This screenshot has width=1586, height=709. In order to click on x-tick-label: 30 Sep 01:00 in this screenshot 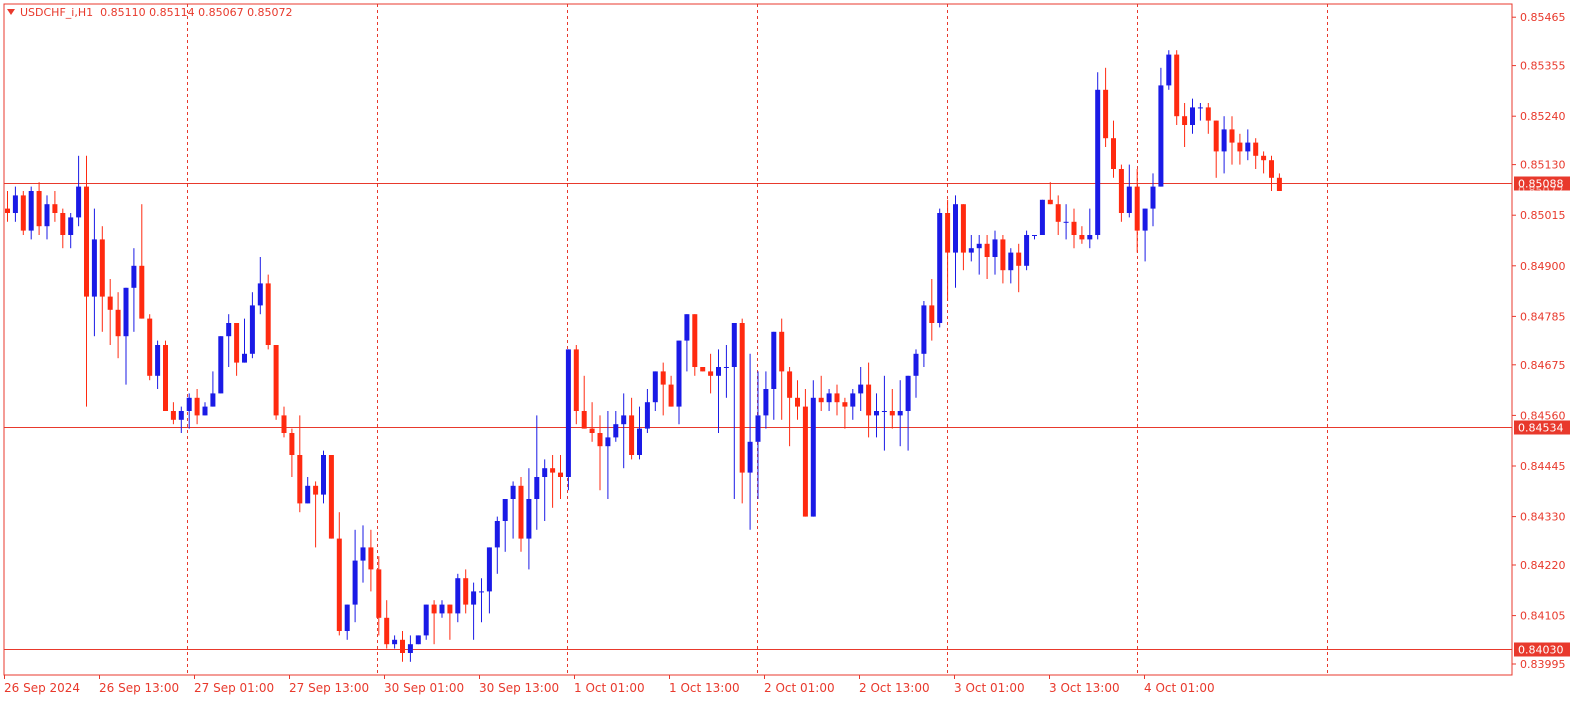, I will do `click(424, 688)`.